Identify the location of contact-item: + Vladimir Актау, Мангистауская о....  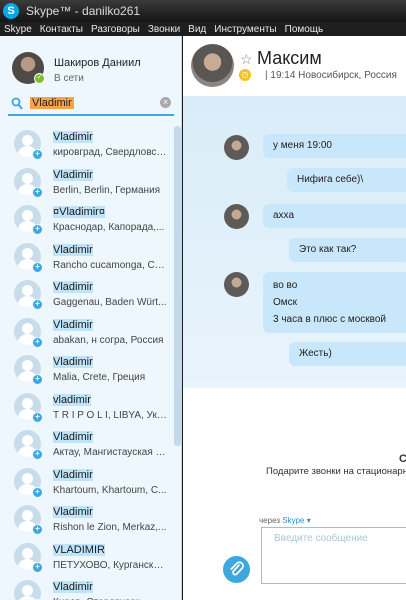
(86, 444).